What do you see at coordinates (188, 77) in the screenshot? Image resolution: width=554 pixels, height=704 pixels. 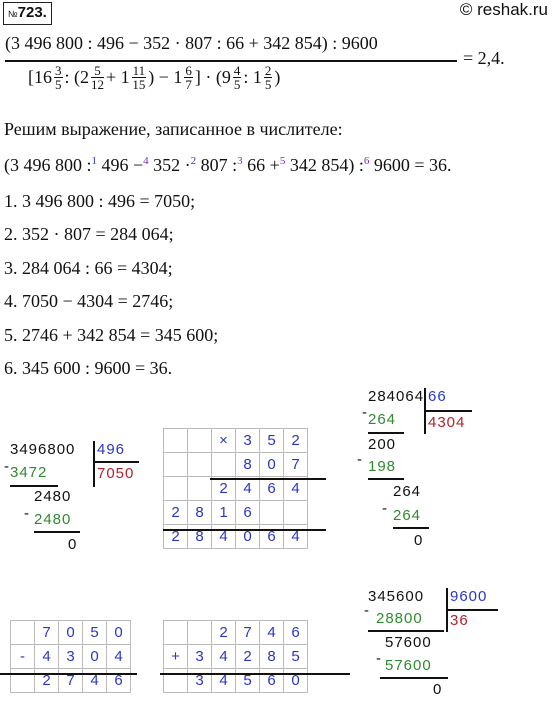 I see `fraction-6-7: 67` at bounding box center [188, 77].